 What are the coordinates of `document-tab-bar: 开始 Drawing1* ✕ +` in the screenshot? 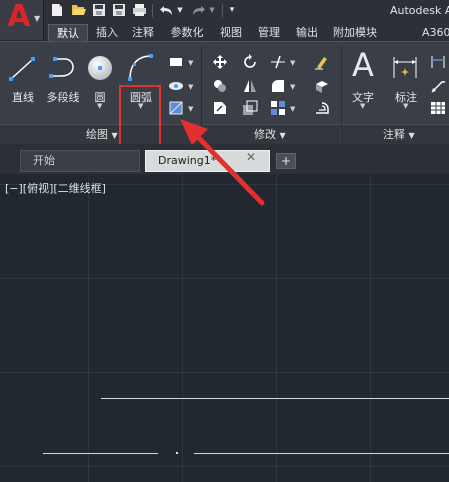 It's located at (224, 159).